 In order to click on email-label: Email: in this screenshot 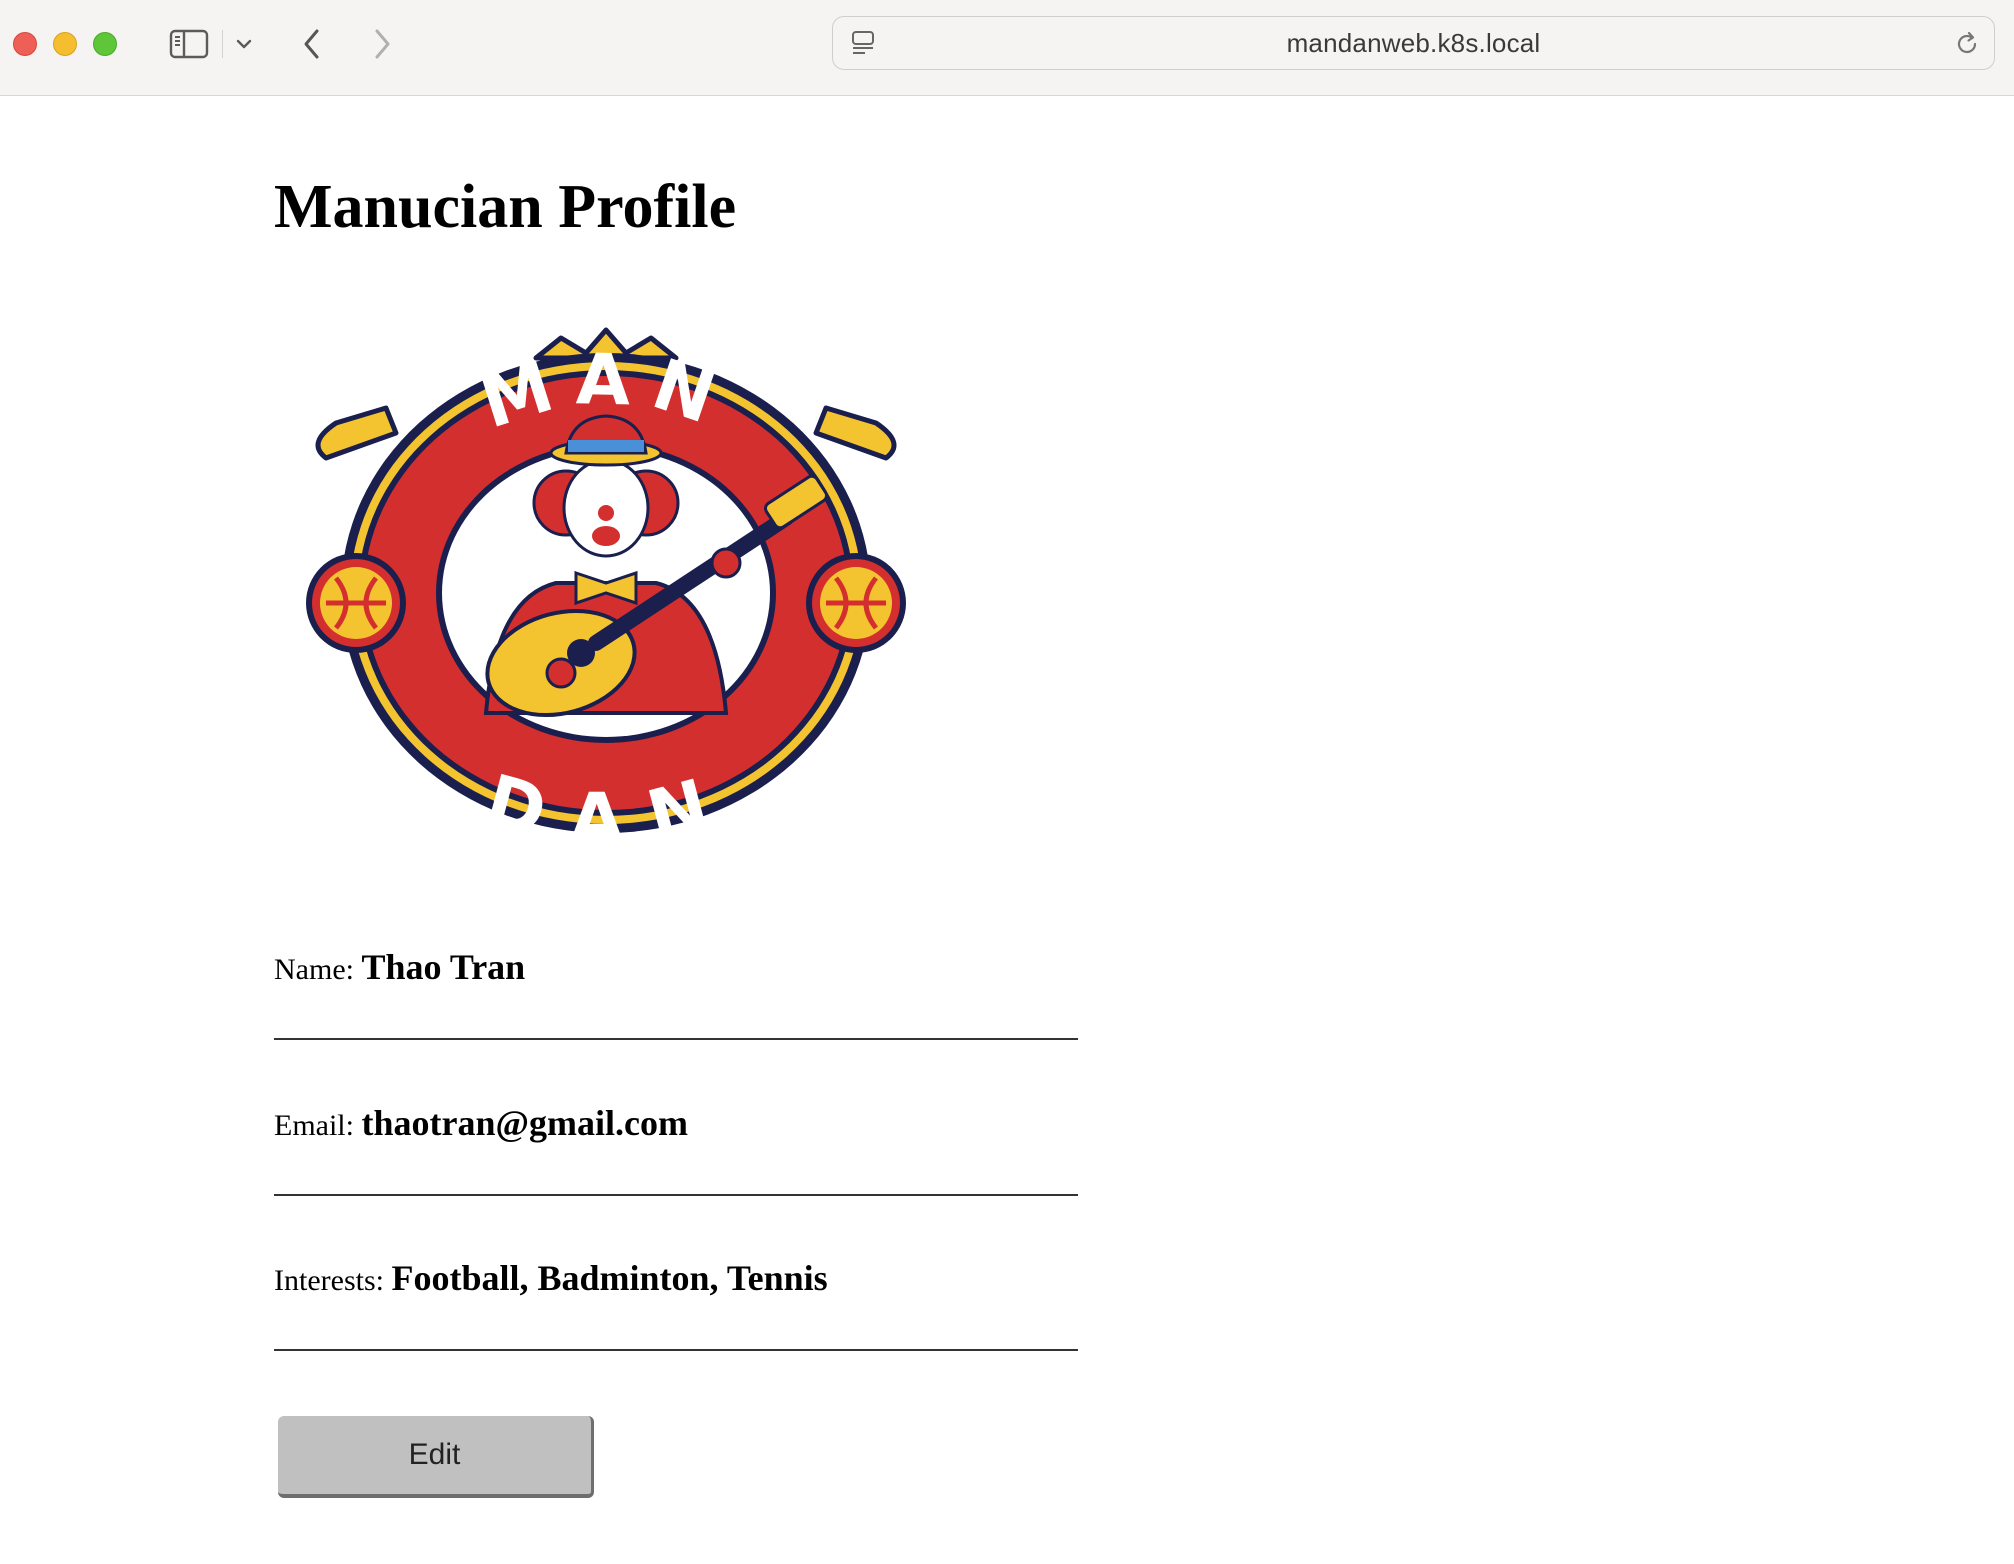, I will do `click(318, 1125)`.